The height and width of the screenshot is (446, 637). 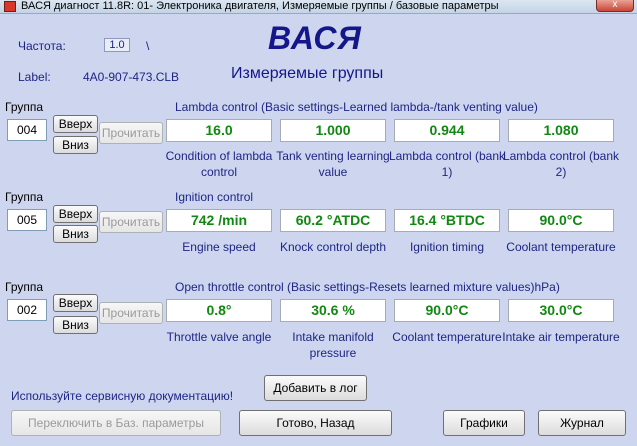 What do you see at coordinates (10, 6) in the screenshot?
I see `app-icon` at bounding box center [10, 6].